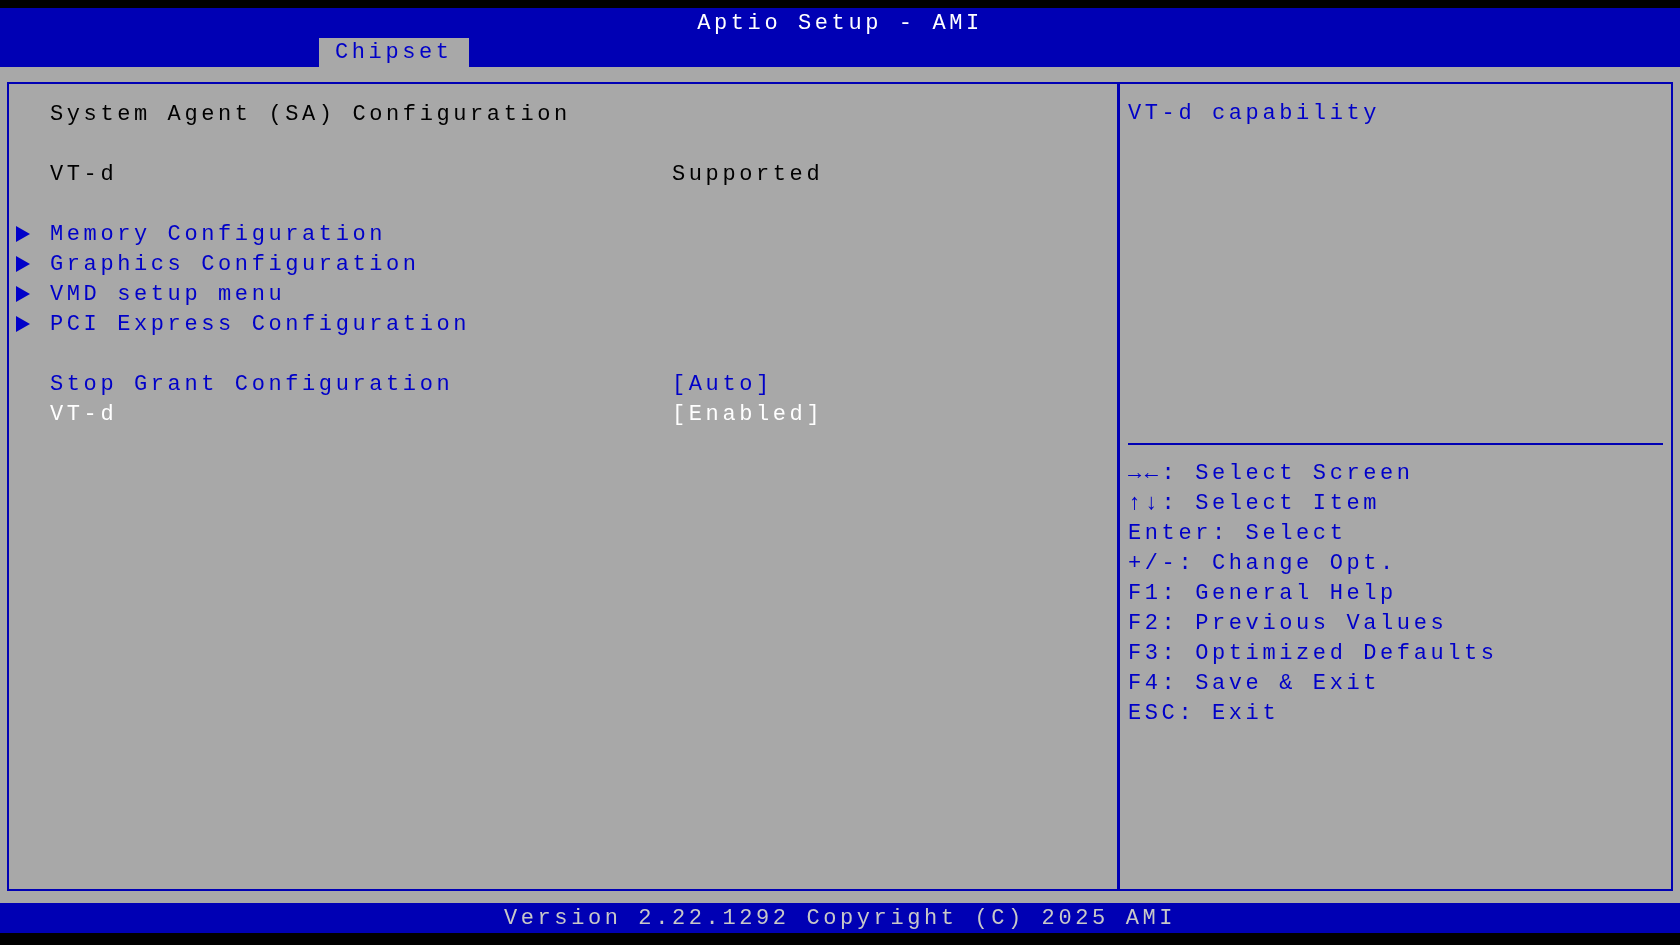  I want to click on key-hint: →←: Select Screen, so click(1271, 474).